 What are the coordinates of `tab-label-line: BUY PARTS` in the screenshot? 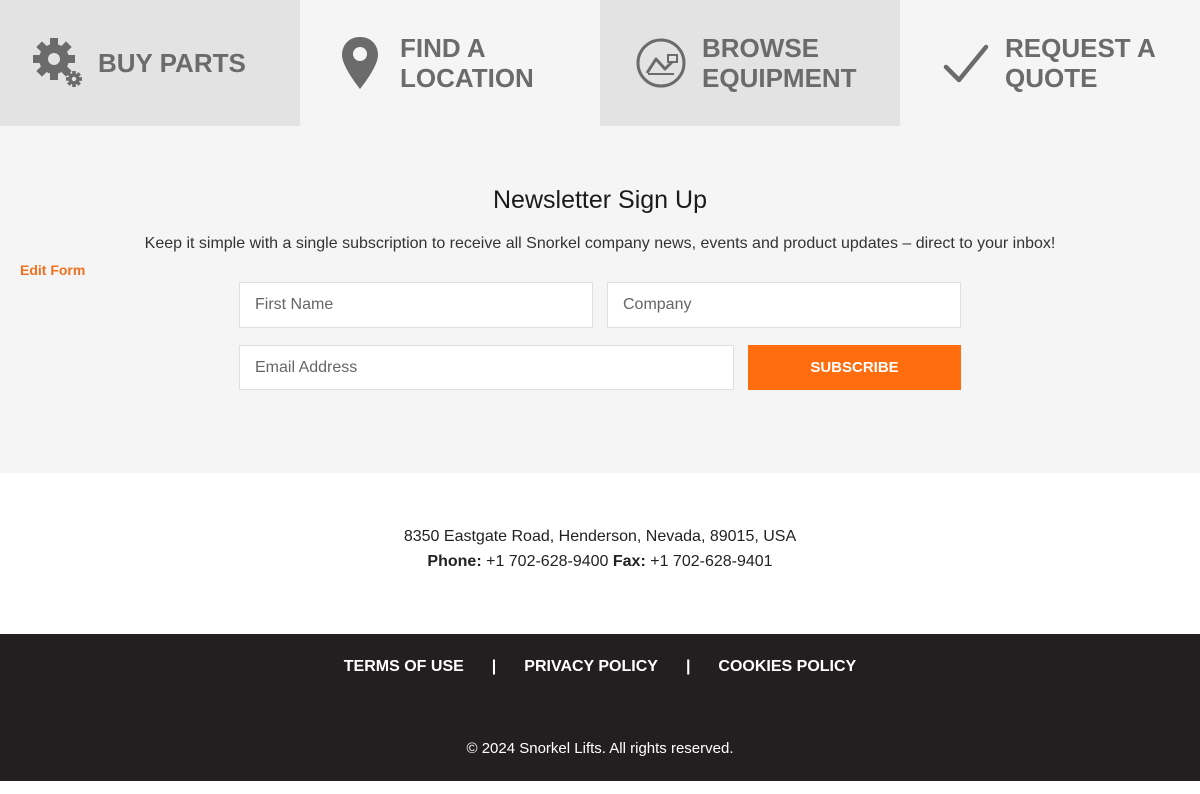 It's located at (172, 63).